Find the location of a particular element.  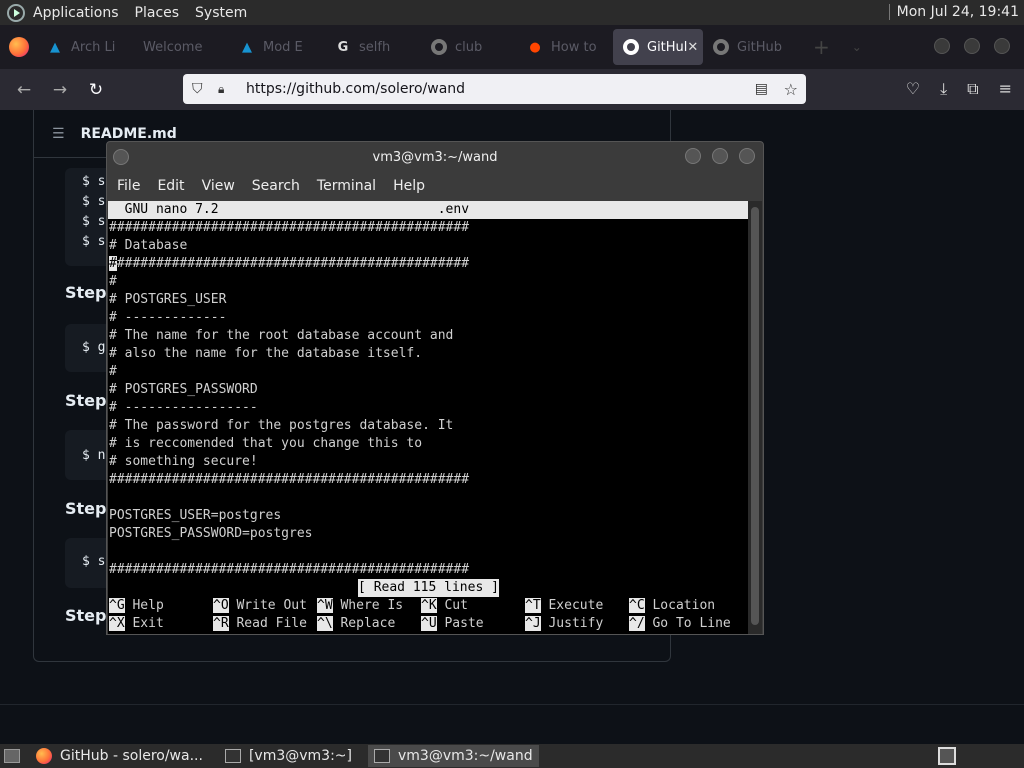

back-arrow-icon: ← is located at coordinates (24, 90).